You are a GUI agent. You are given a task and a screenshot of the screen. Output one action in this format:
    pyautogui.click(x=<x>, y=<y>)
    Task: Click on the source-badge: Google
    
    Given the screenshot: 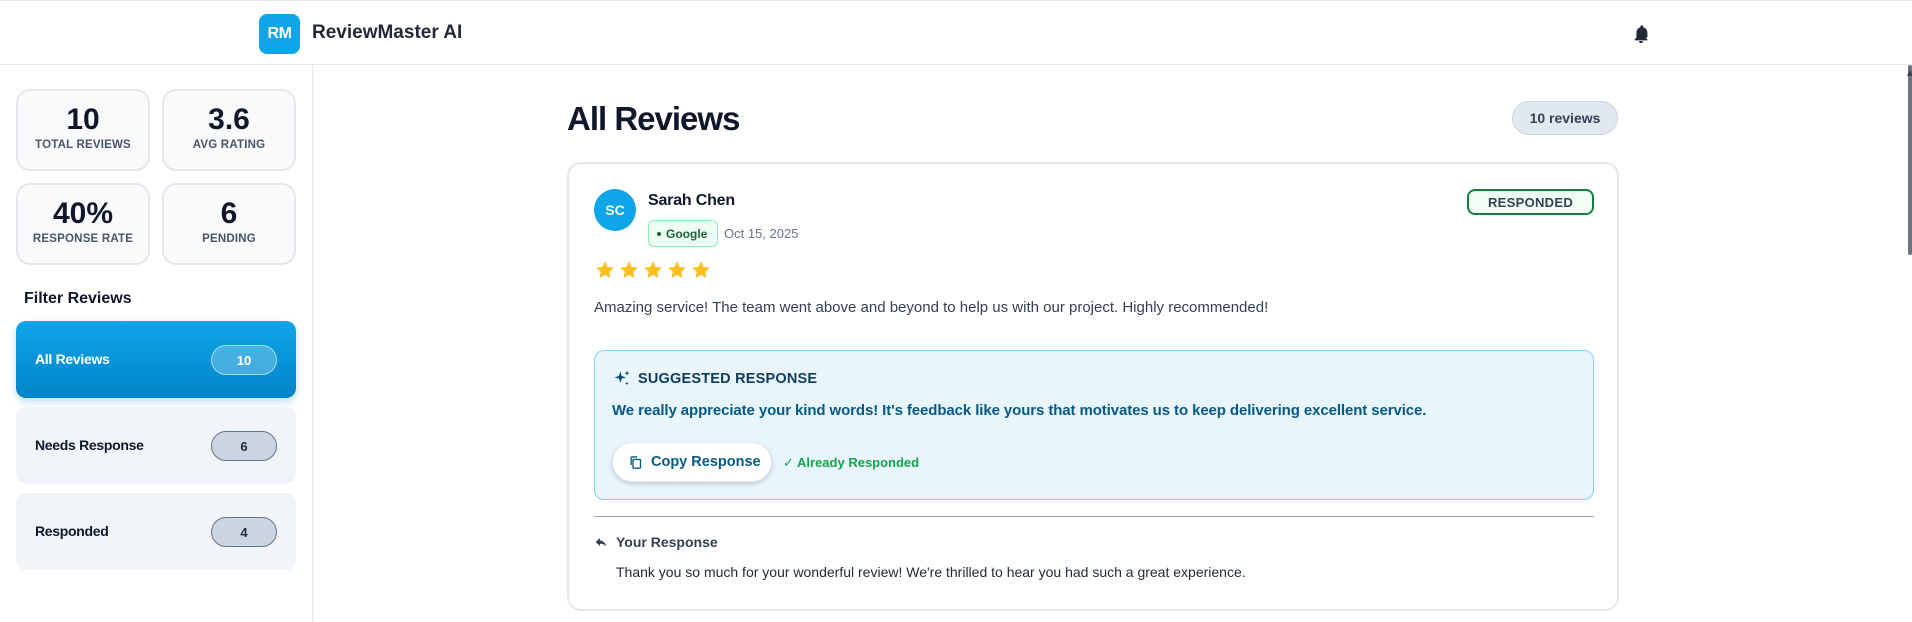 What is the action you would take?
    pyautogui.click(x=683, y=233)
    